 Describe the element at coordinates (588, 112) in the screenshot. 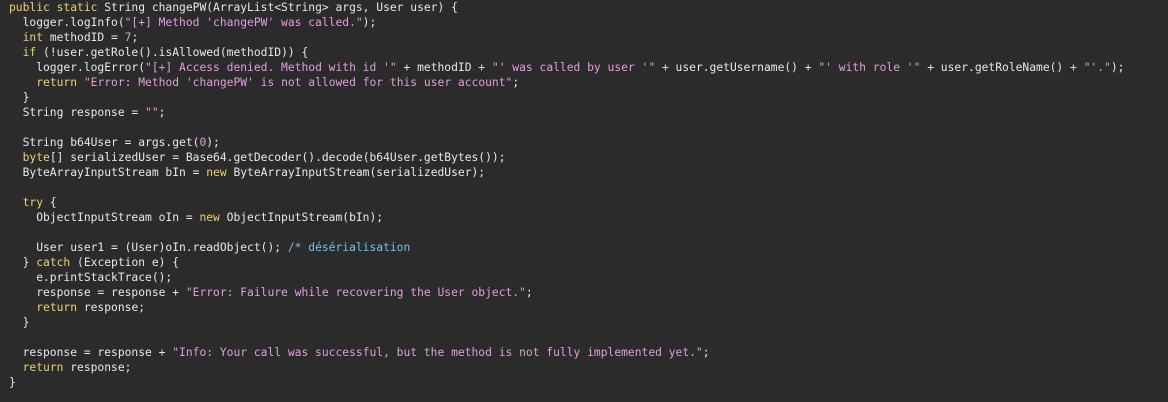

I see `code-line: String response = "";` at that location.